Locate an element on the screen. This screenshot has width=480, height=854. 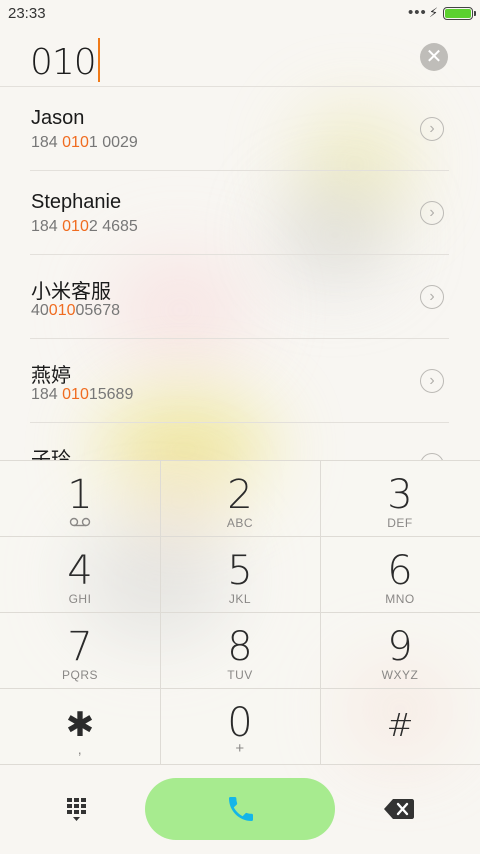
contact-name: 燕婷 is located at coordinates (51, 376).